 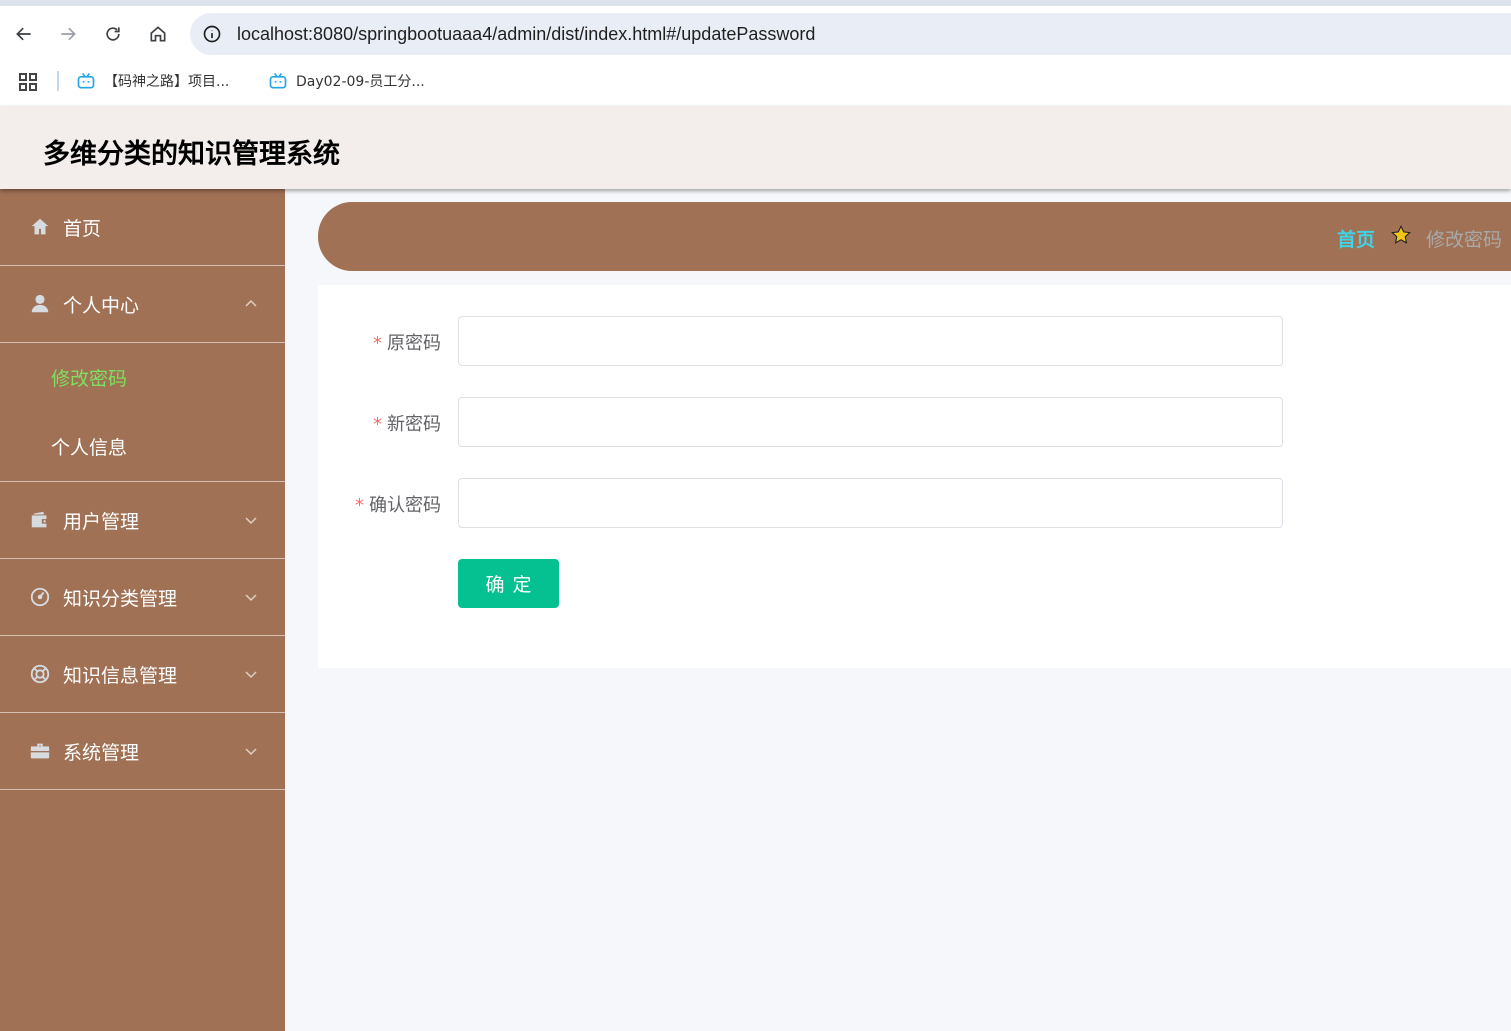 I want to click on old-password-row: * 原密码, so click(x=914, y=341).